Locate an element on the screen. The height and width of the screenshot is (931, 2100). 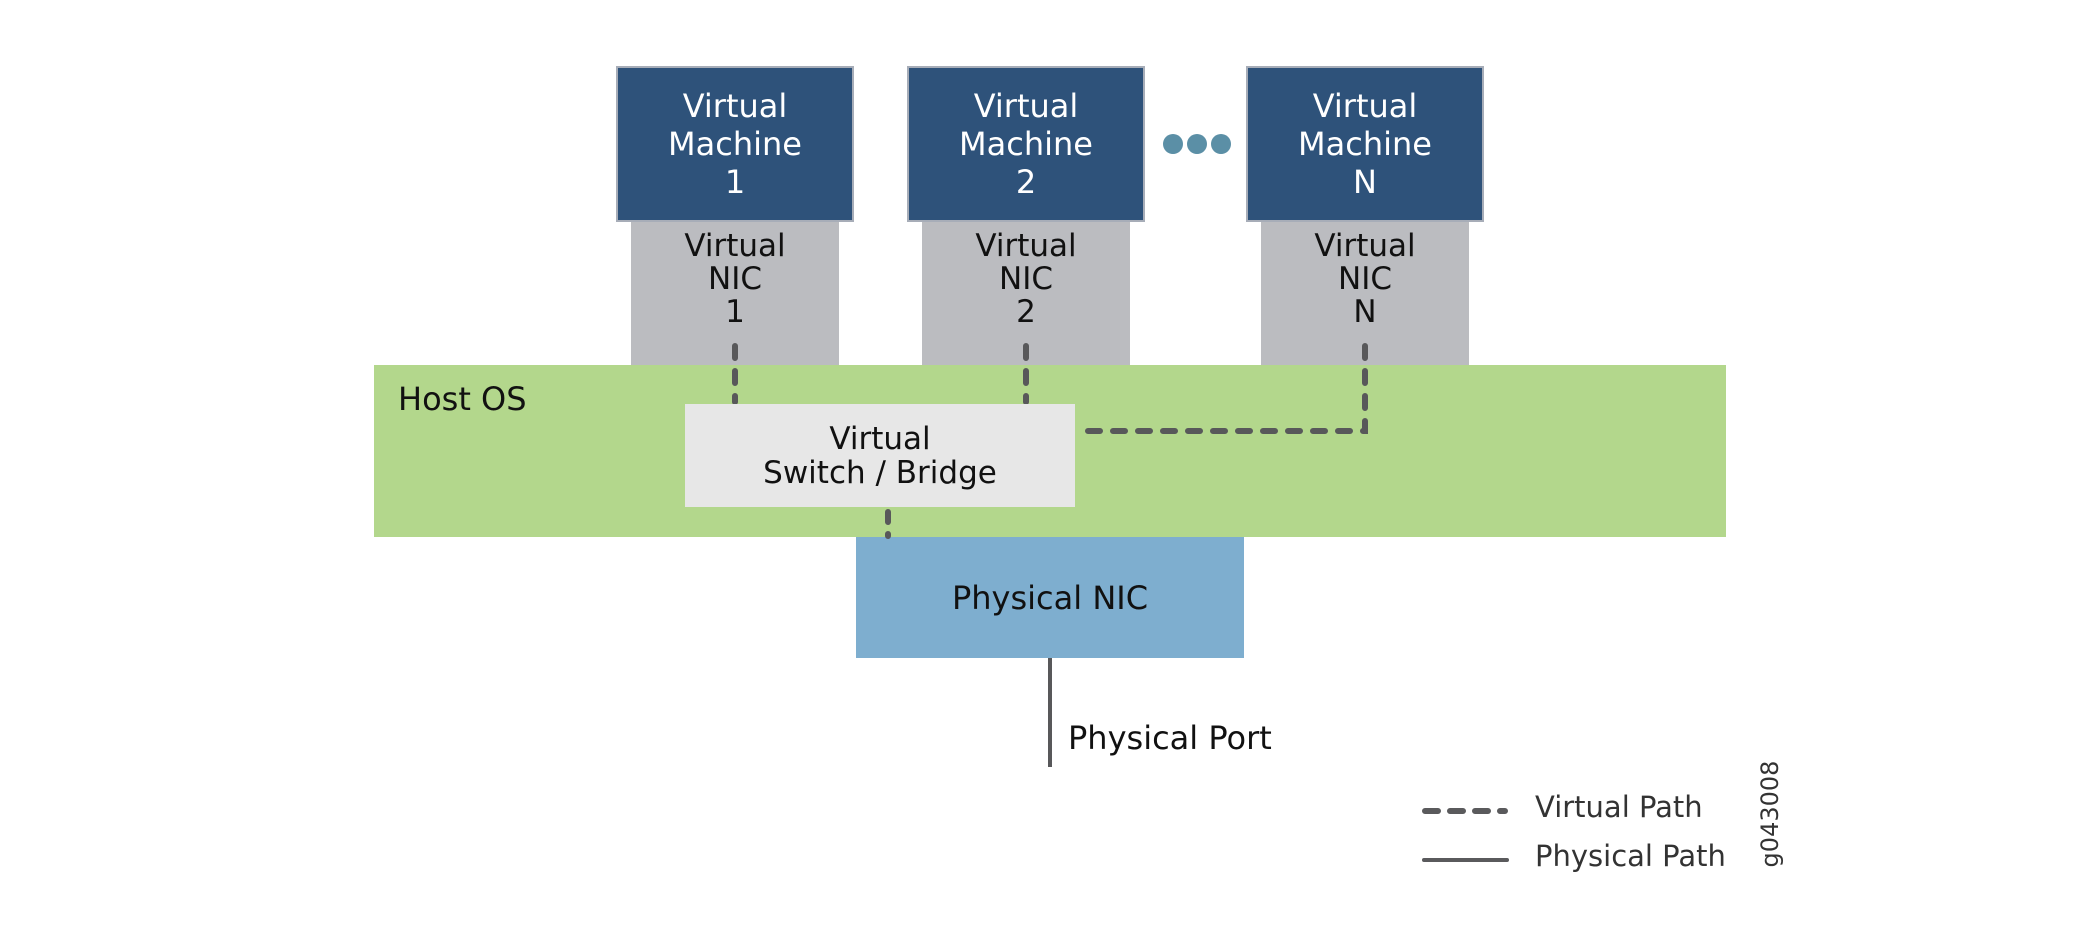
virtual-switch-line2: Switch / Bridge is located at coordinates (880, 472).